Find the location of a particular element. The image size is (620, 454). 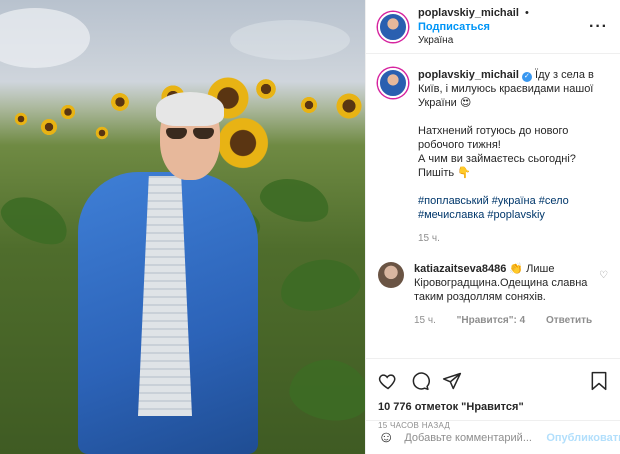

header-text: poplavskiy_michail • Подписаться Україна is located at coordinates (503, 27).